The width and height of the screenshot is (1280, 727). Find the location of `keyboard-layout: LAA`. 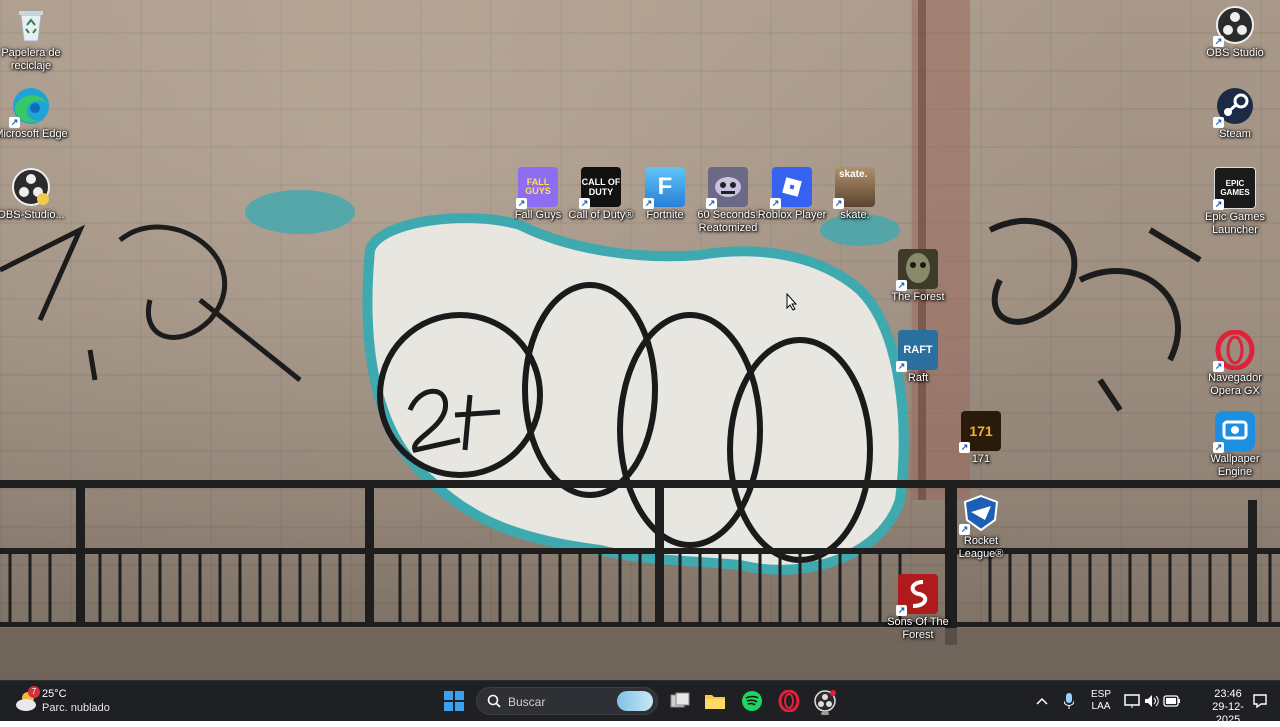

keyboard-layout: LAA is located at coordinates (1101, 706).